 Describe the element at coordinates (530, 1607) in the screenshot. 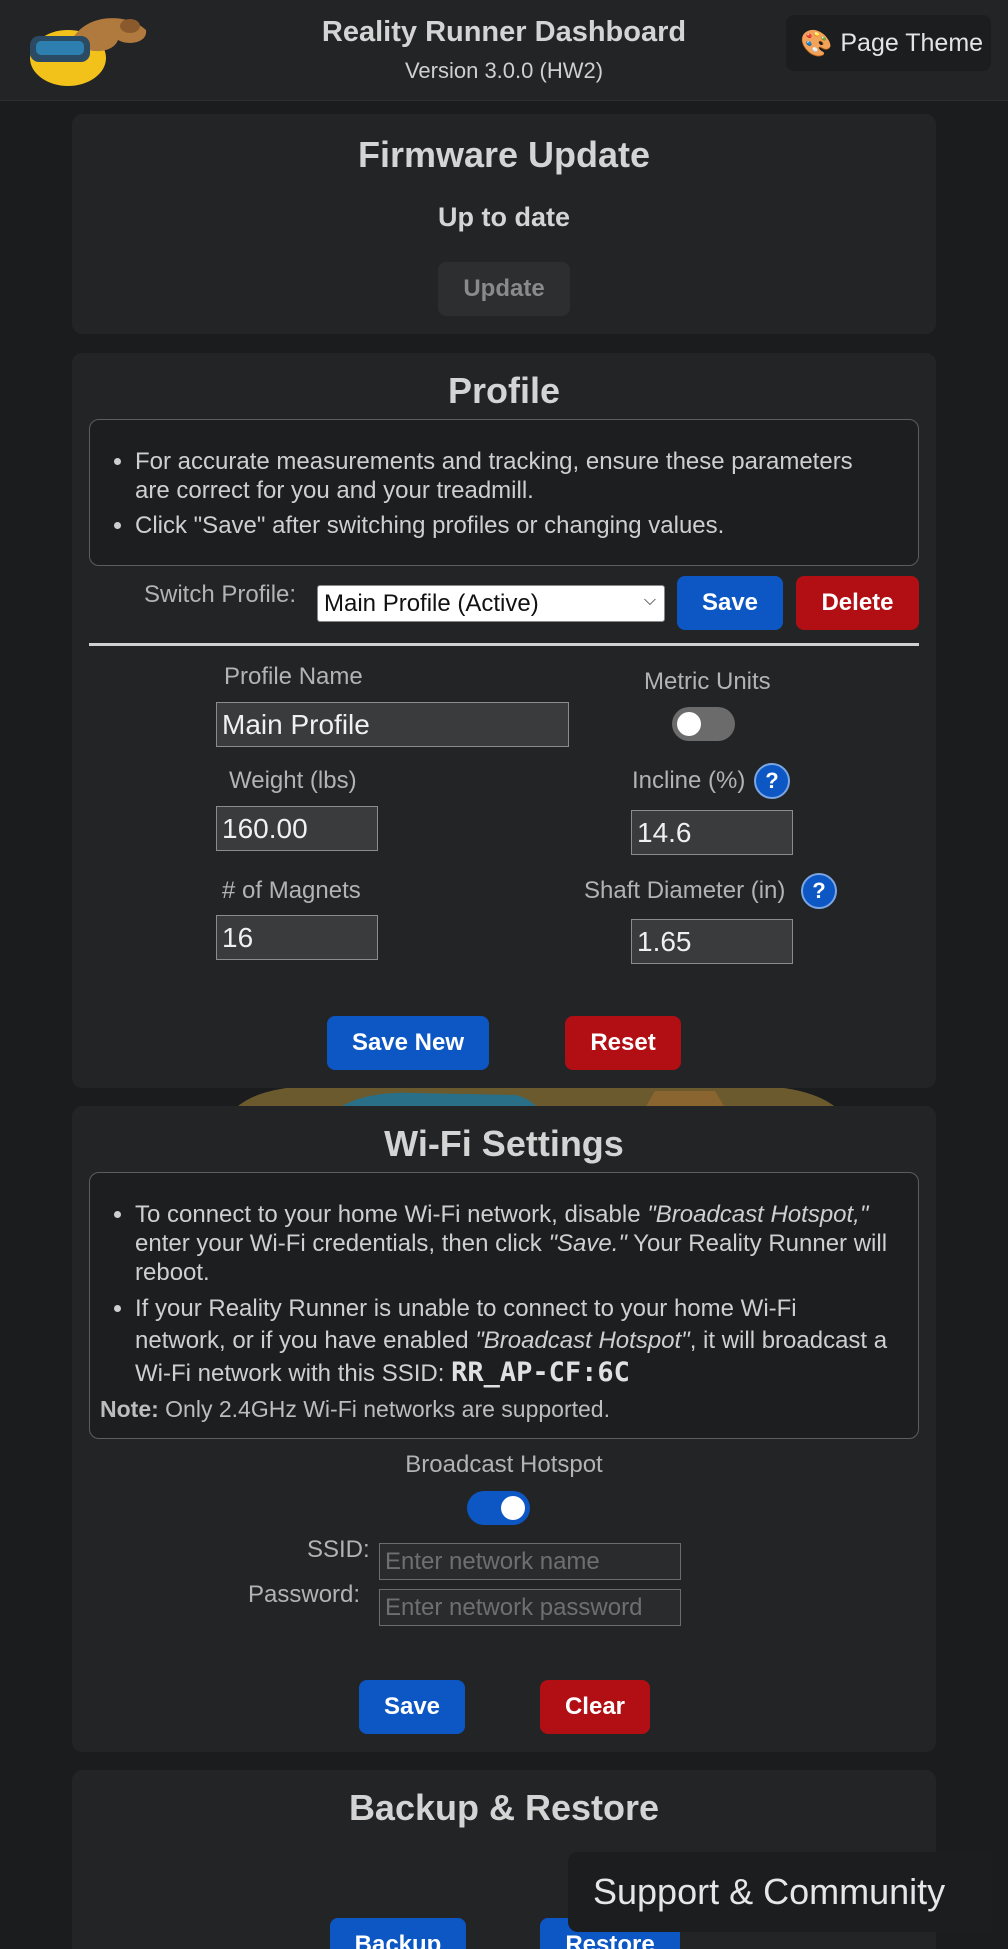

I see `password-input: Enter network password` at that location.